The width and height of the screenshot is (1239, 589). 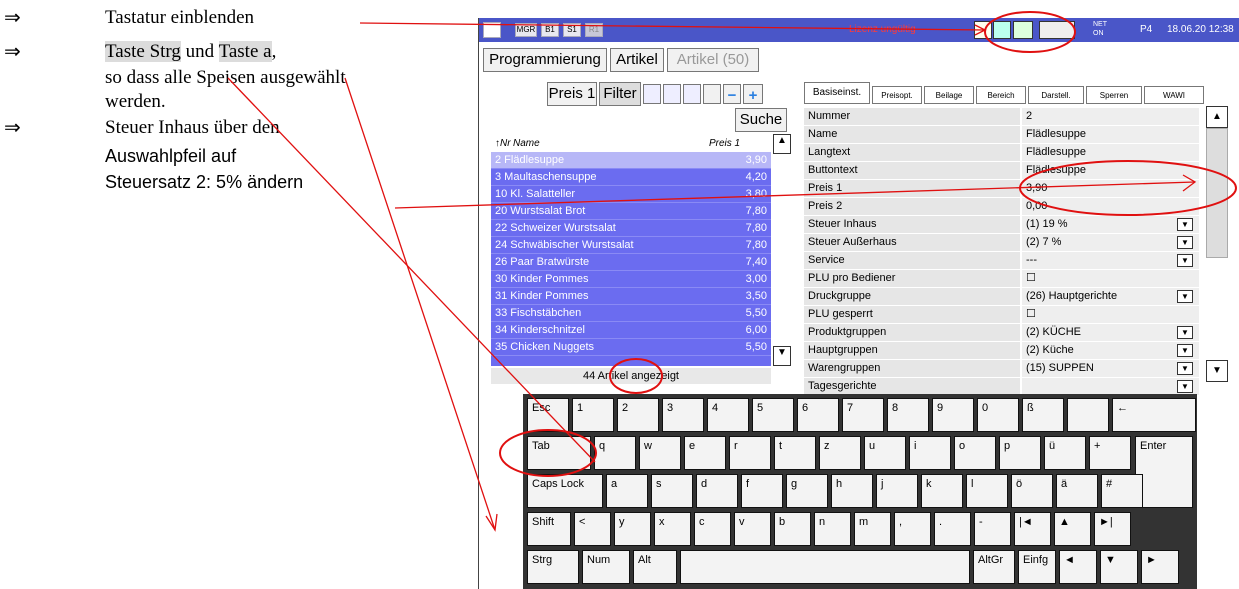 I want to click on property-value: (15) SUPPEN ▼, so click(x=1110, y=368).